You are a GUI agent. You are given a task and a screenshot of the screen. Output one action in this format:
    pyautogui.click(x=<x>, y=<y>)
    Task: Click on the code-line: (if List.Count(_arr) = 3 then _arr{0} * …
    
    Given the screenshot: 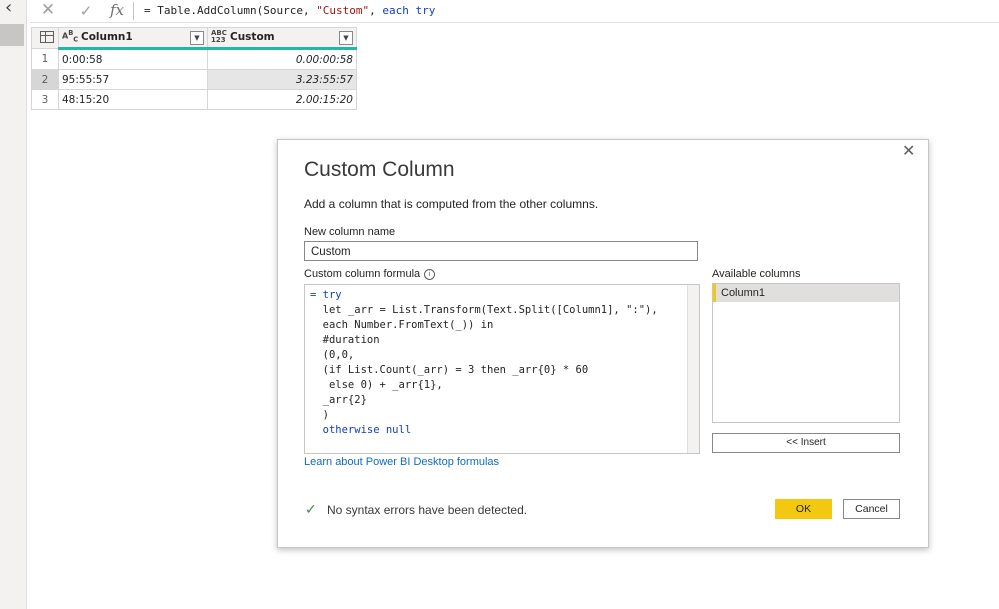 What is the action you would take?
    pyautogui.click(x=449, y=370)
    